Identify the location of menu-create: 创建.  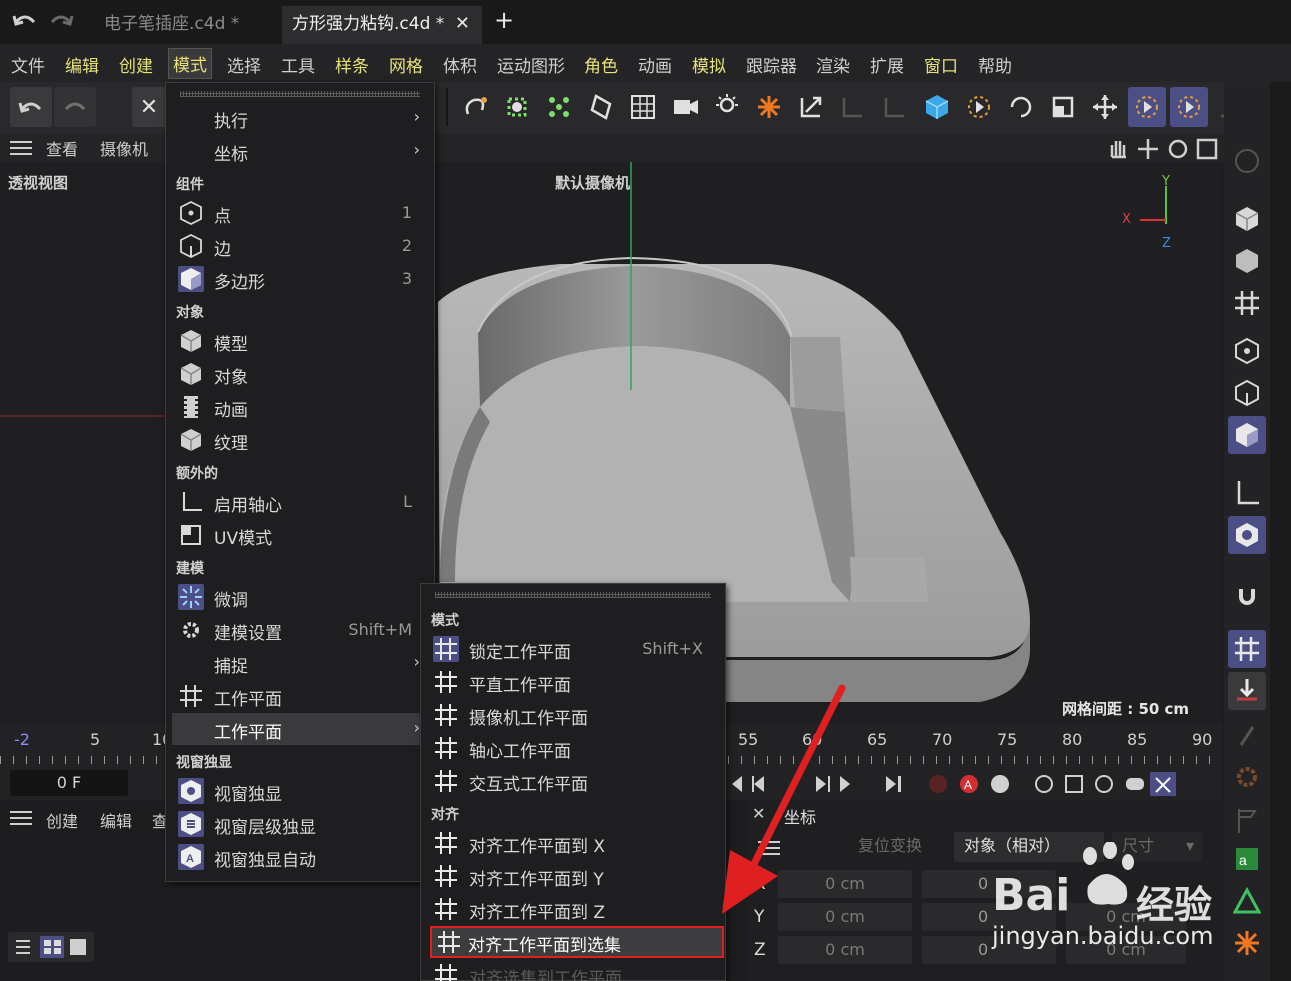
(136, 64).